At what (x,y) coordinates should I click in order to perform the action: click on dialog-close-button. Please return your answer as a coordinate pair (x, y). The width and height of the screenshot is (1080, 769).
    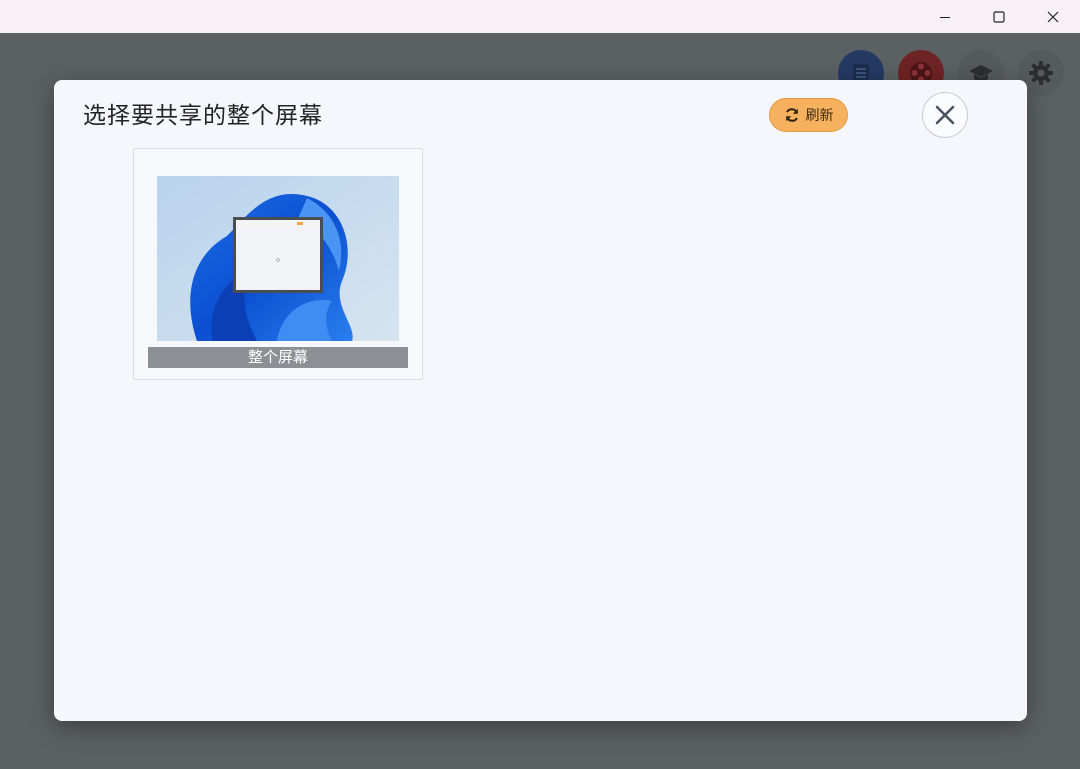
    Looking at the image, I should click on (945, 115).